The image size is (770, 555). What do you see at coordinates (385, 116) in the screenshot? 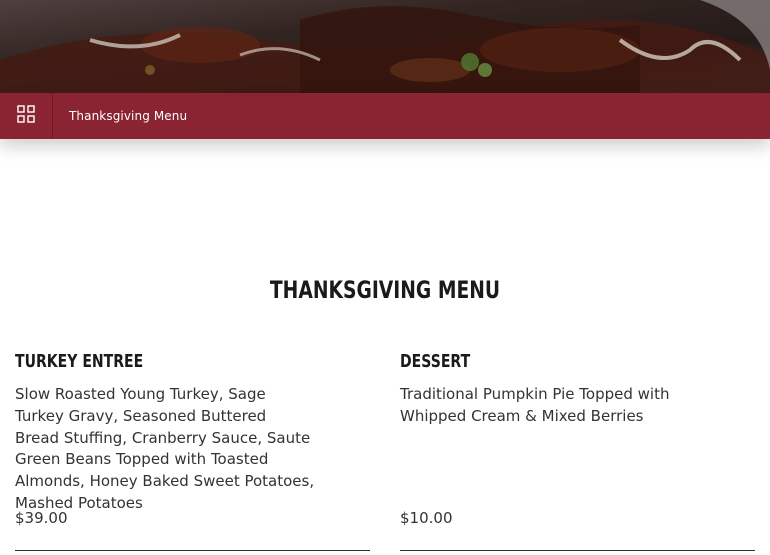
I see `nav-bar: Thanksgiving Menu` at bounding box center [385, 116].